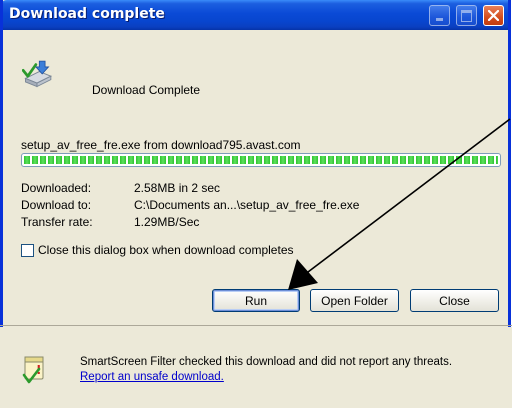  I want to click on info-label: Downloaded:, so click(56, 188).